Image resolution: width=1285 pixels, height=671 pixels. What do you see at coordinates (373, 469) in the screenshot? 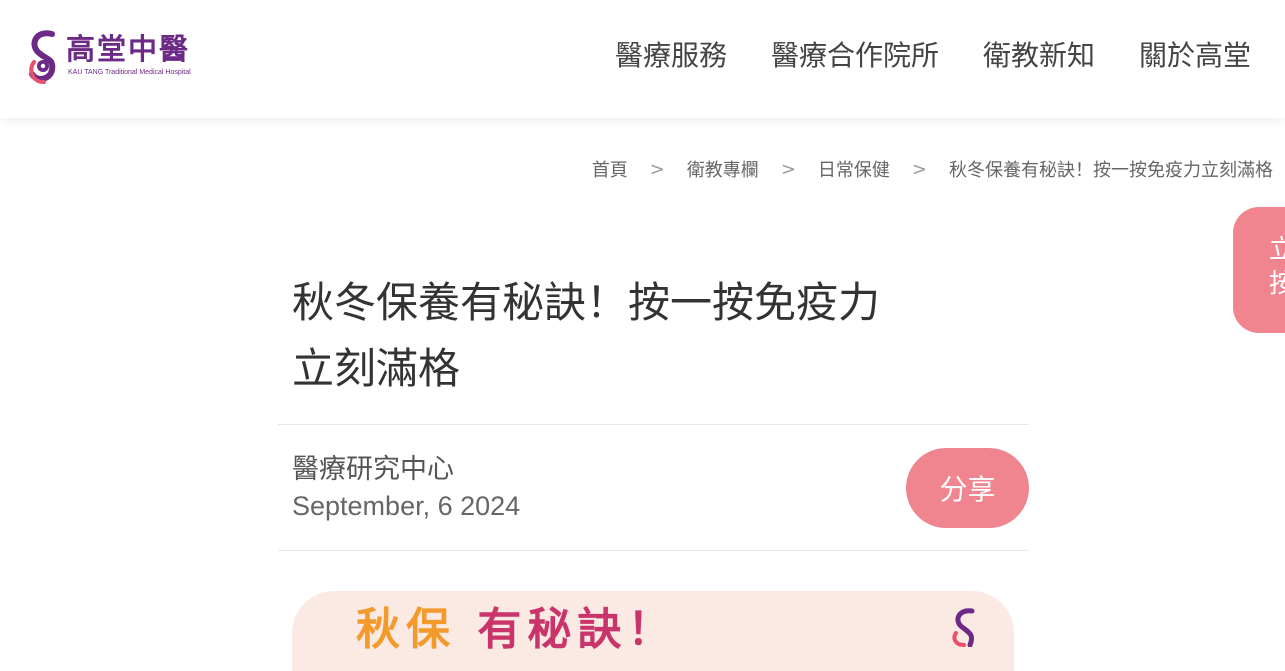
I see `article-author: 醫療研究中心` at bounding box center [373, 469].